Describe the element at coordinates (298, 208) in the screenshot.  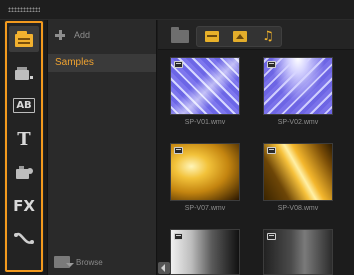
I see `media-caption: SP-V08.wmv` at that location.